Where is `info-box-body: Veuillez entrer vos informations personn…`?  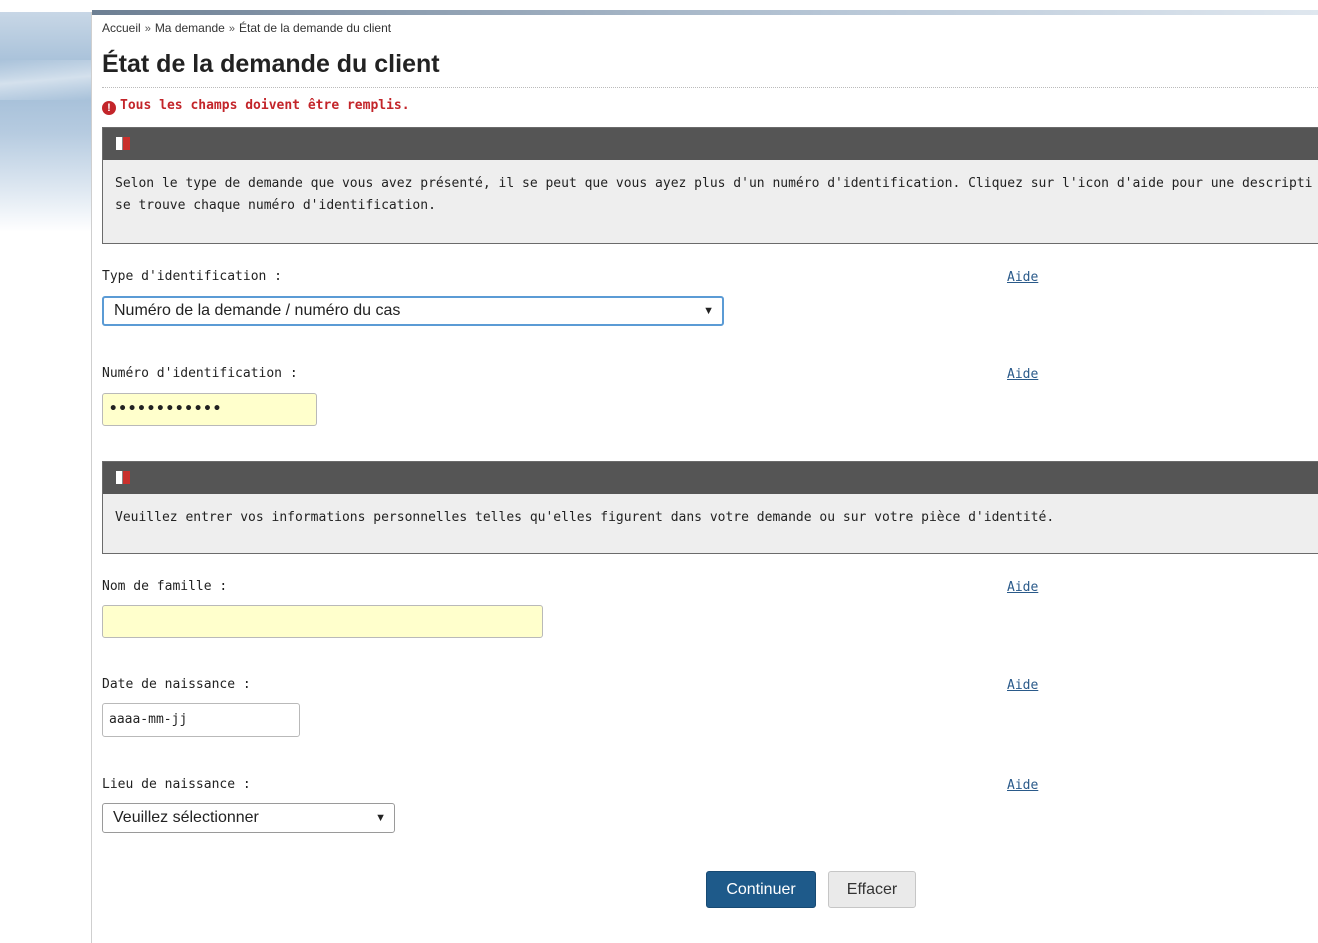
info-box-body: Veuillez entrer vos informations personn… is located at coordinates (710, 511).